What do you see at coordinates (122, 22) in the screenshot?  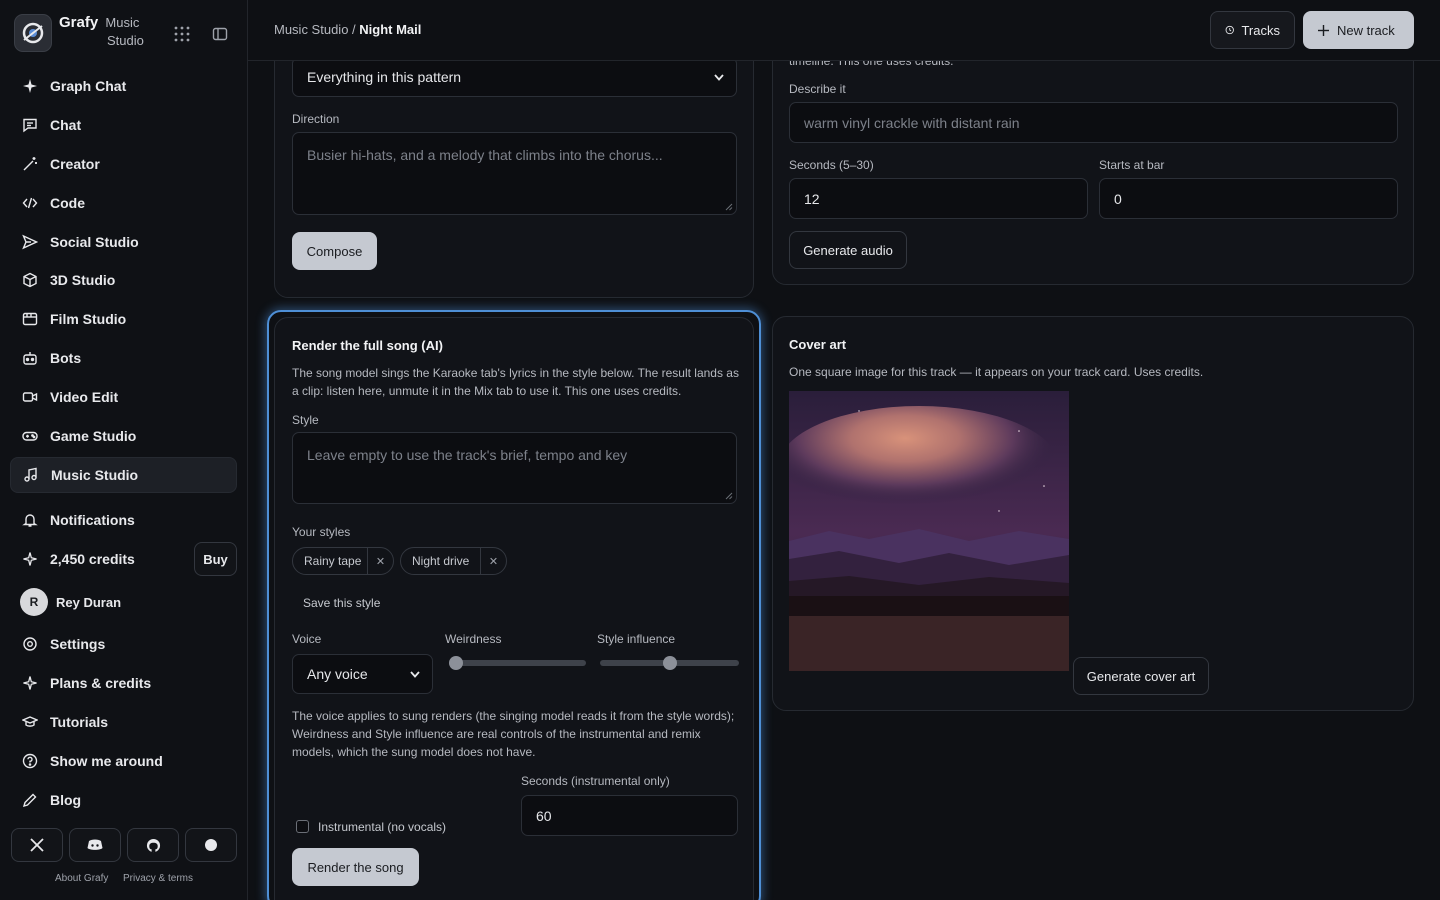 I see `brand-sub: Music` at bounding box center [122, 22].